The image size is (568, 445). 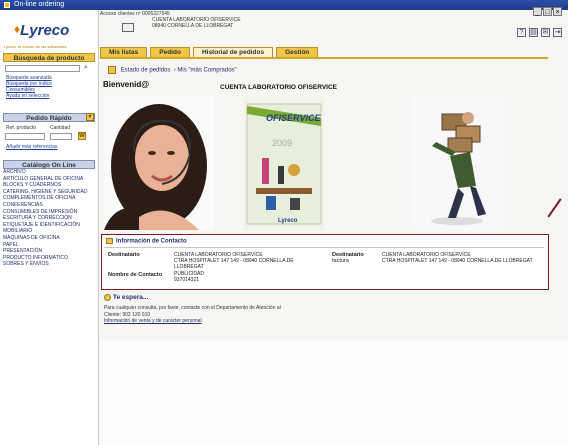 I want to click on logo-subtitle: Lyreco, el mundo de las soluciones, so click(x=35, y=46).